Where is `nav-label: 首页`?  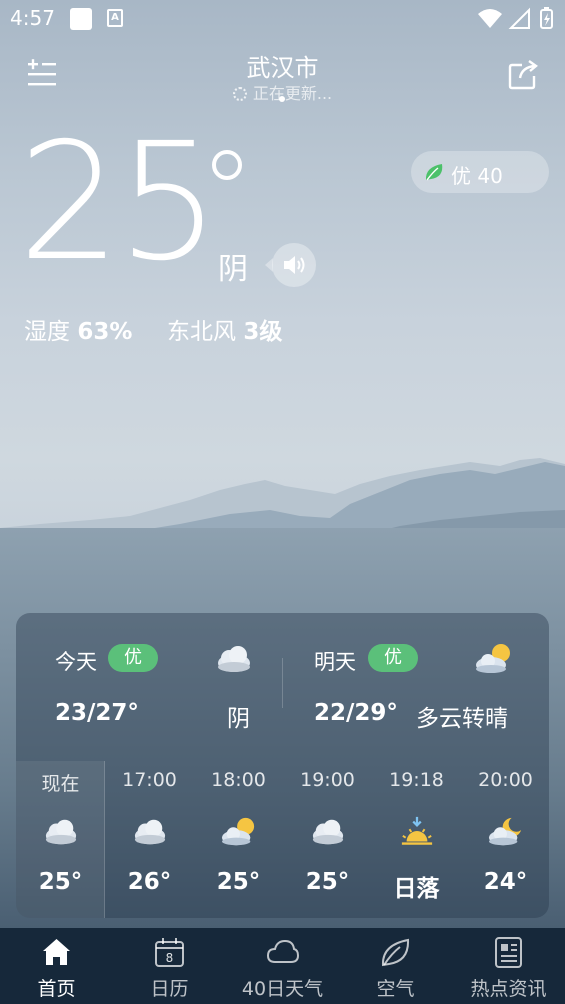 nav-label: 首页 is located at coordinates (56, 989).